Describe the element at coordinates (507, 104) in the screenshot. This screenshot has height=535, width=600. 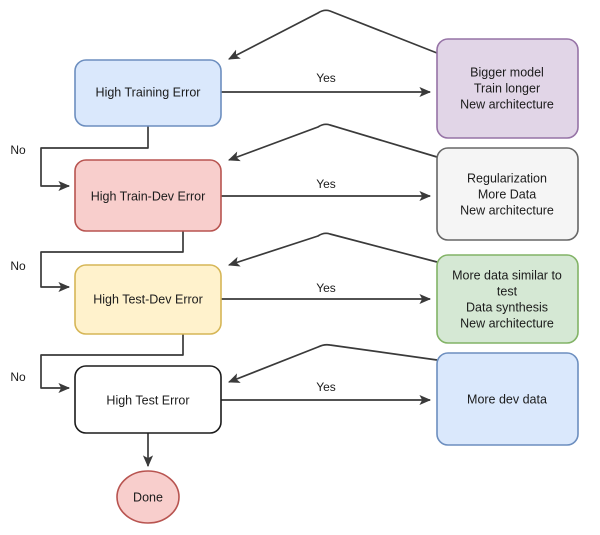
I see `bigger-model-action-line-3: New architecture` at that location.